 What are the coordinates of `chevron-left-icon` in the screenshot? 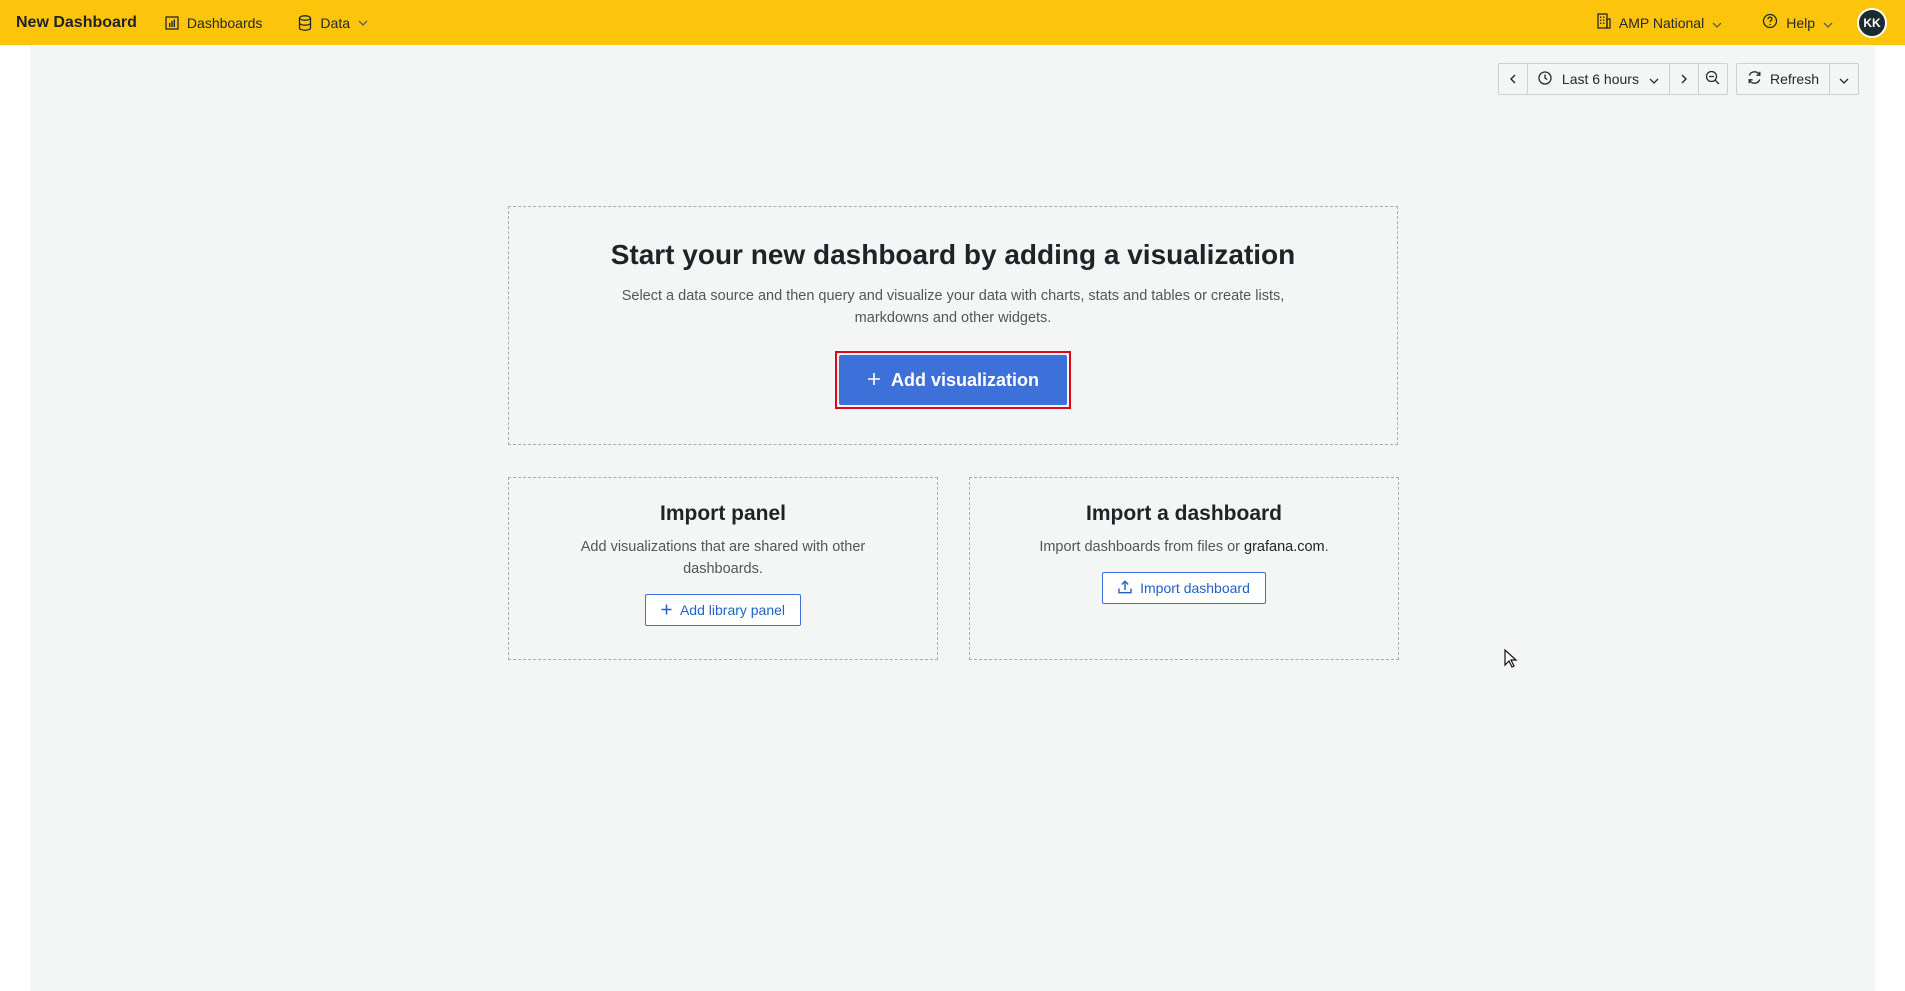 It's located at (1512, 79).